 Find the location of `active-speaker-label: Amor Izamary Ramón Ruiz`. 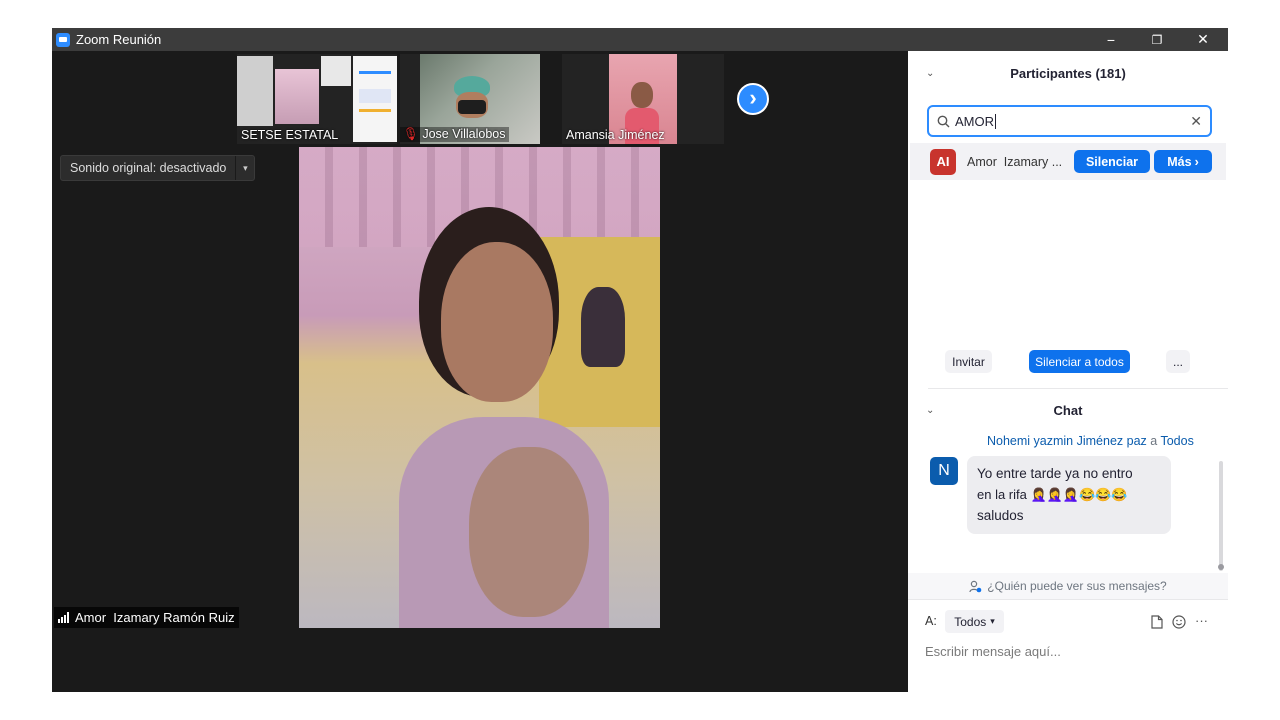

active-speaker-label: Amor Izamary Ramón Ruiz is located at coordinates (146, 617).